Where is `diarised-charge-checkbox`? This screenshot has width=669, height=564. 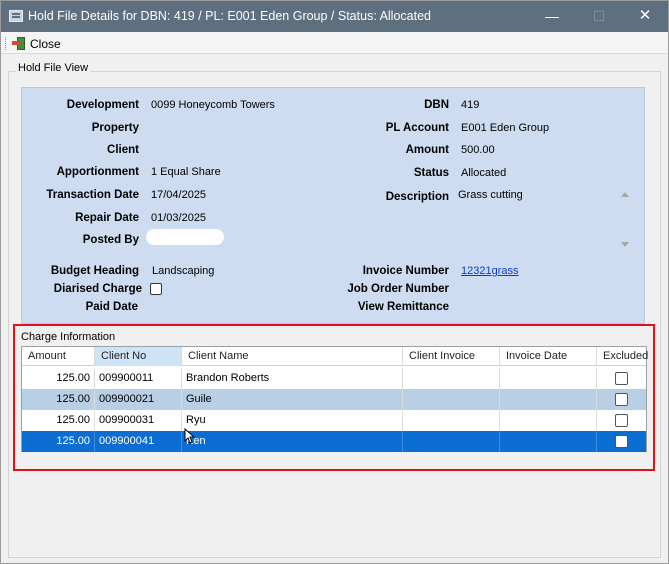 diarised-charge-checkbox is located at coordinates (156, 289).